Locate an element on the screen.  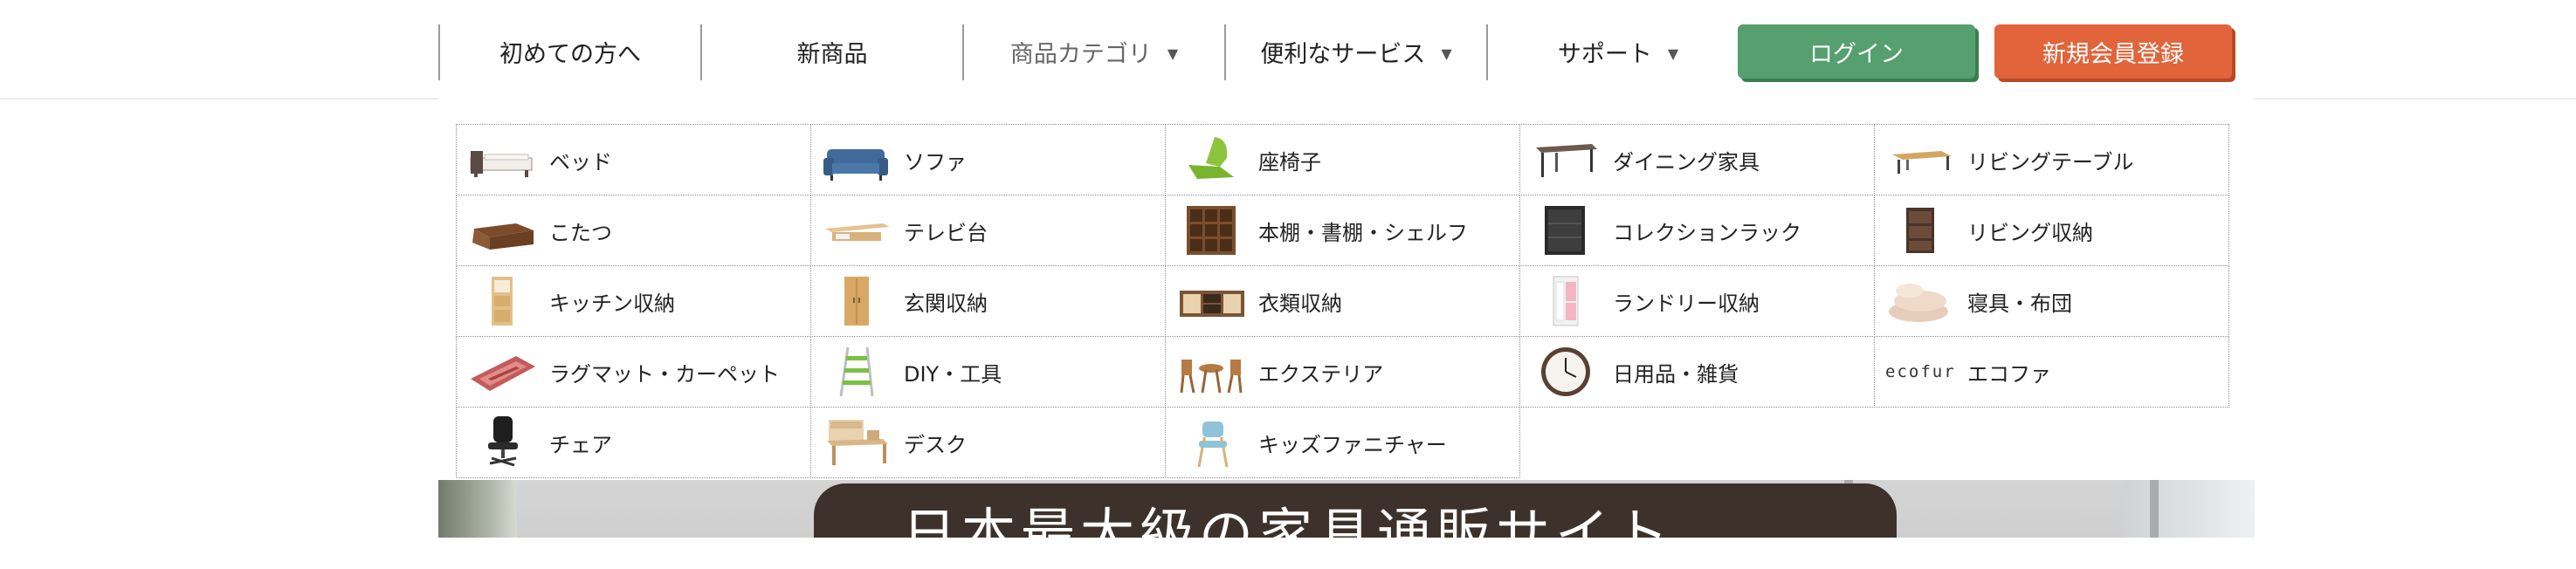
category-living-table: リビングテーブル is located at coordinates (2051, 159).